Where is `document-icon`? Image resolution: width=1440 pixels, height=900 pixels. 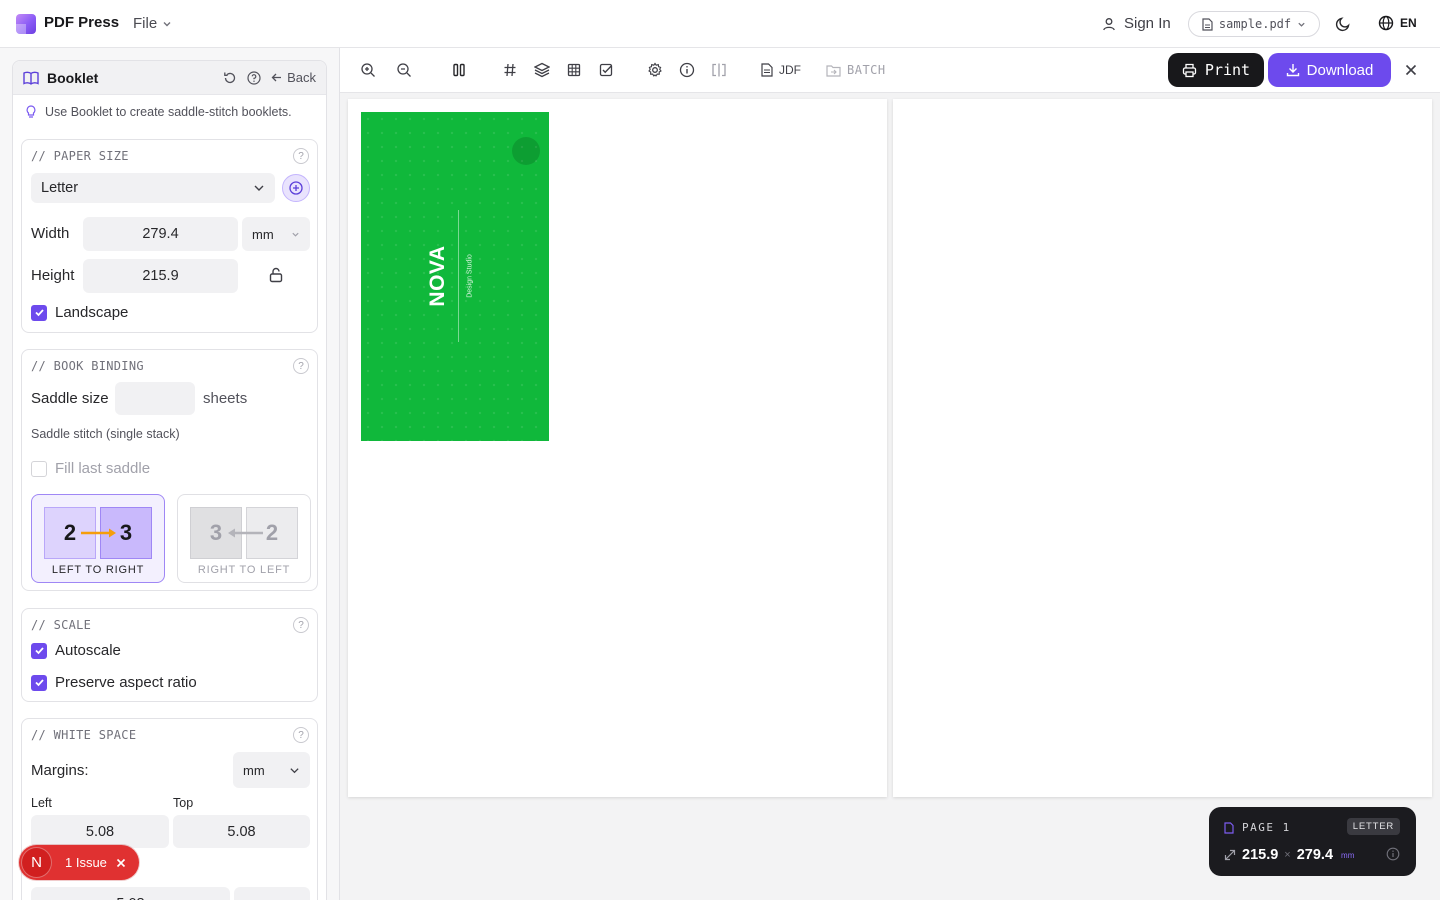 document-icon is located at coordinates (767, 70).